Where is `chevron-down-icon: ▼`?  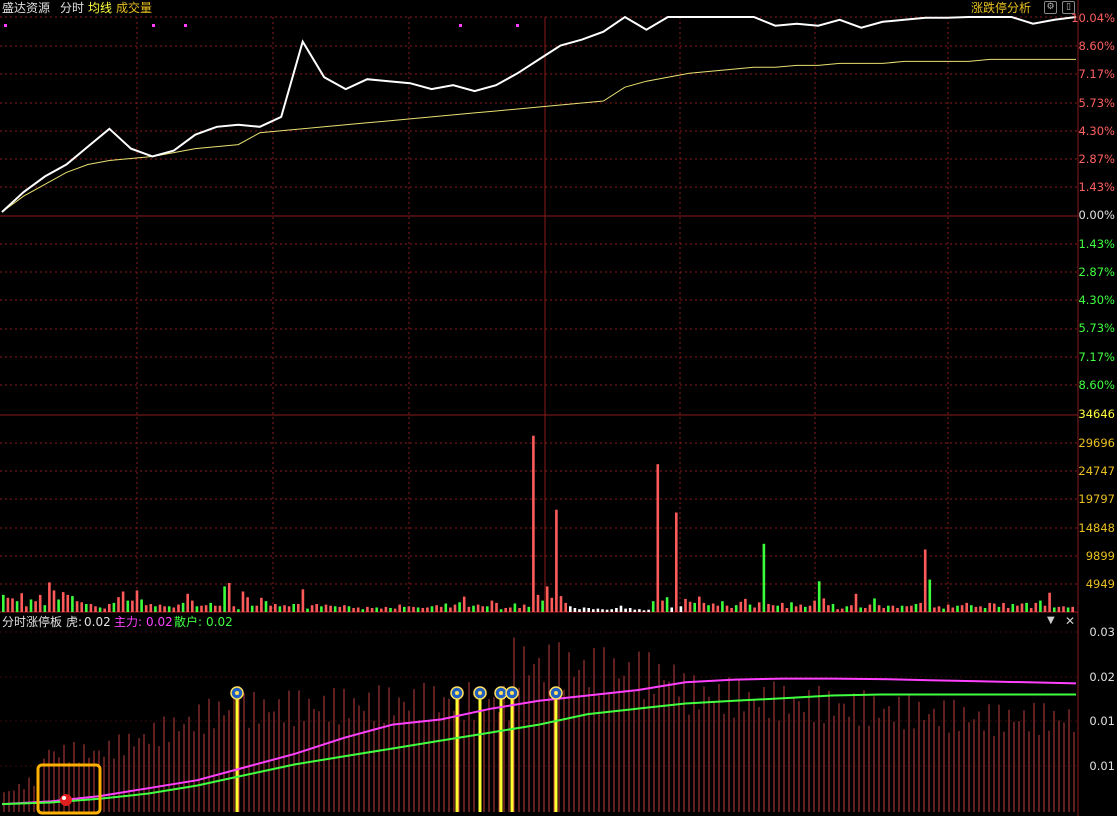 chevron-down-icon: ▼ is located at coordinates (1051, 621).